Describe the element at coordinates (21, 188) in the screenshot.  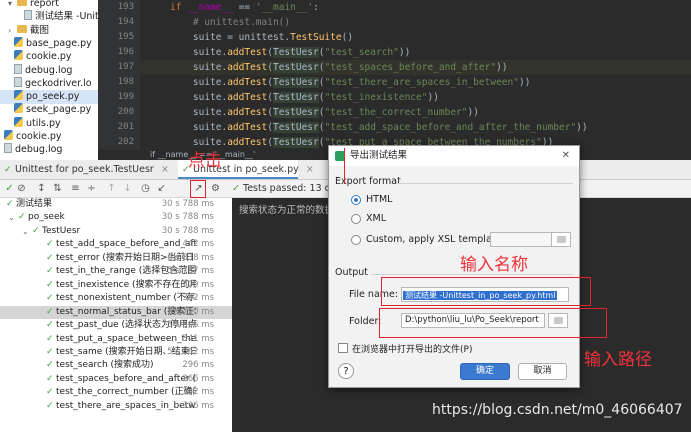
I see `show-ignored-icon: ⊘` at that location.